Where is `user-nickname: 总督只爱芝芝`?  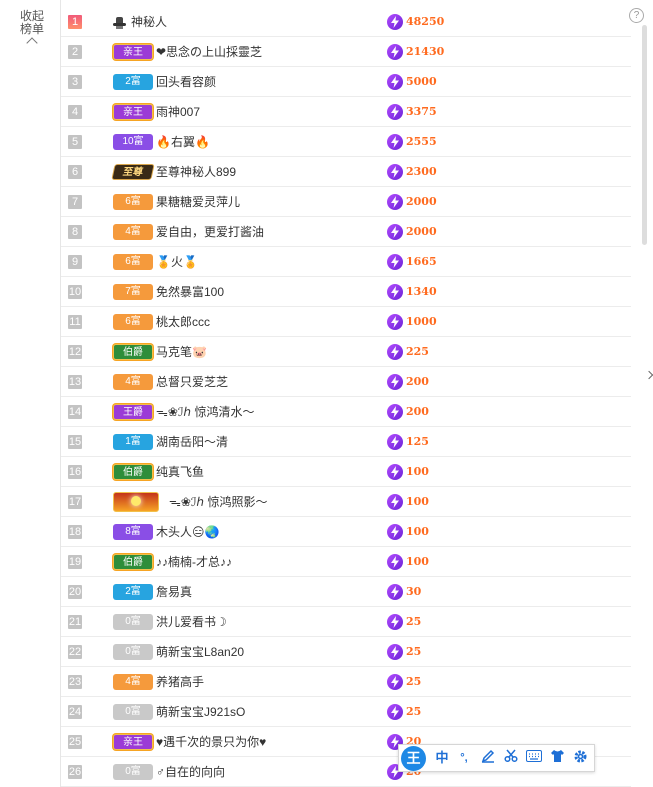 user-nickname: 总督只爱芝芝 is located at coordinates (192, 382).